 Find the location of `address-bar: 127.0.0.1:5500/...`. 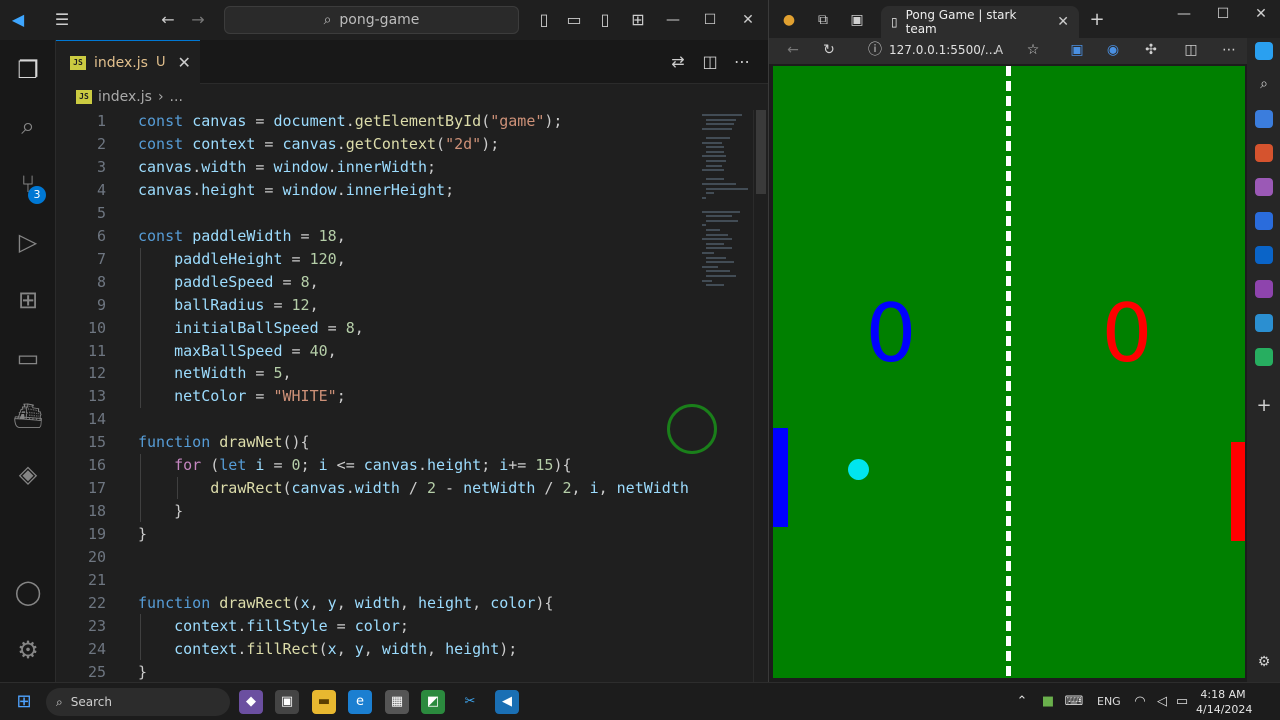

address-bar: 127.0.0.1:5500/... is located at coordinates (942, 50).